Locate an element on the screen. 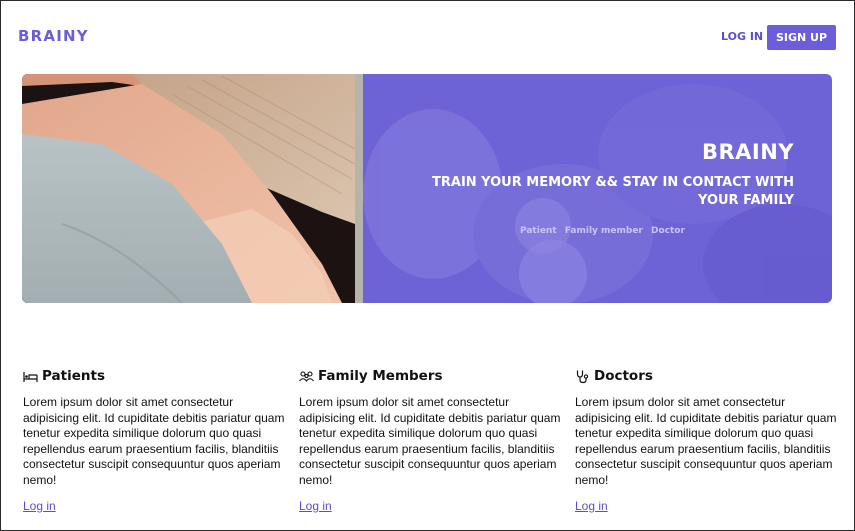 This screenshot has height=531, width=855. role-family-member-link: Family member is located at coordinates (604, 231).